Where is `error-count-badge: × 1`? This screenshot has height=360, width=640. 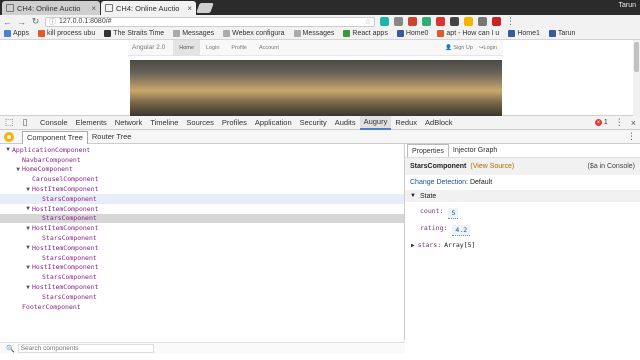 error-count-badge: × 1 is located at coordinates (601, 122).